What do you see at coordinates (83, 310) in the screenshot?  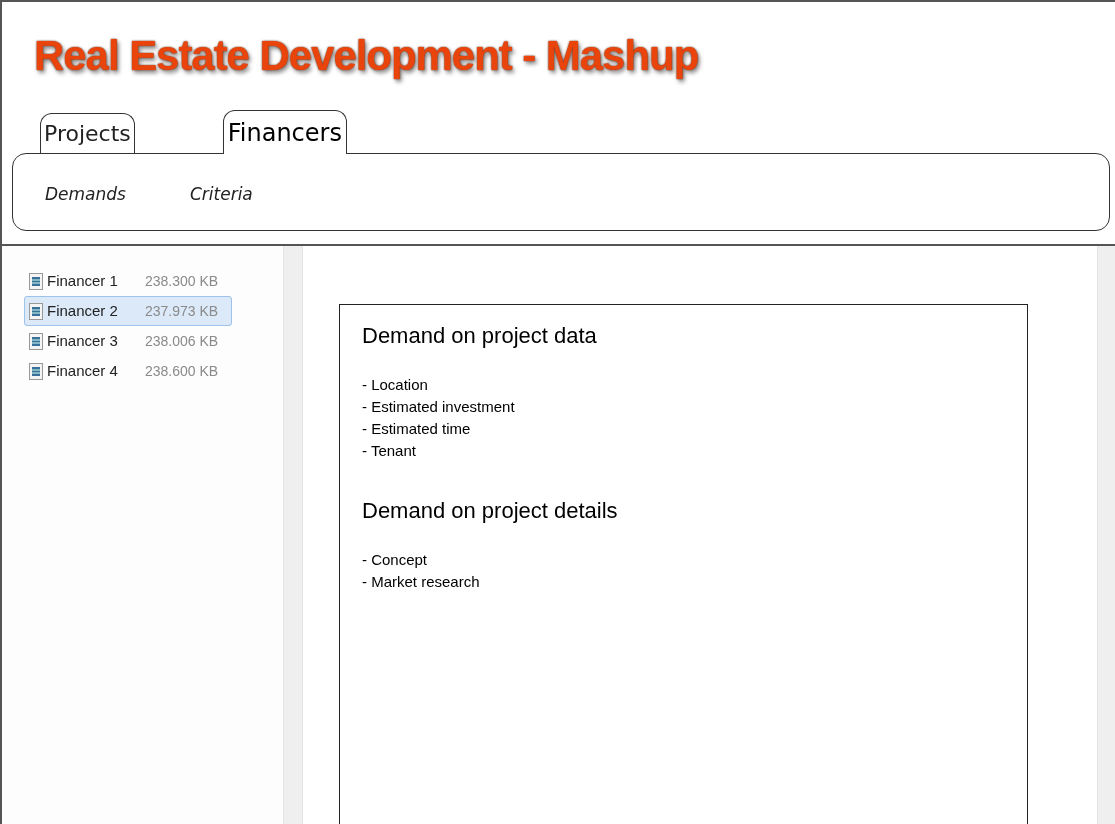 I see `file-name: Financer 2` at bounding box center [83, 310].